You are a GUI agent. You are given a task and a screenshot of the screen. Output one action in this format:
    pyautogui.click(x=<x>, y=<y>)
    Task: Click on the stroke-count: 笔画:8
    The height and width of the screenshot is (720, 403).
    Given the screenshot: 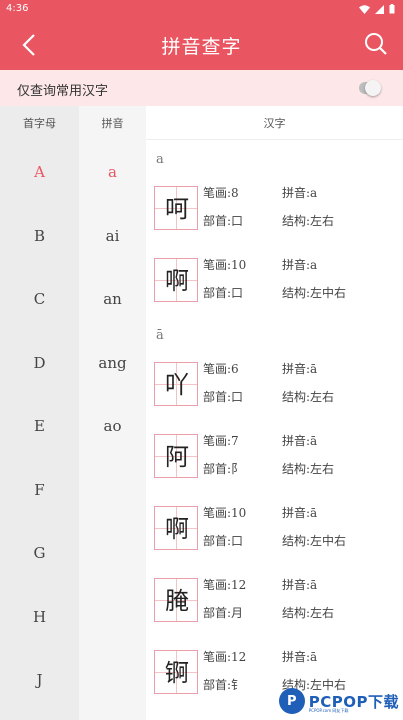 What is the action you would take?
    pyautogui.click(x=221, y=193)
    